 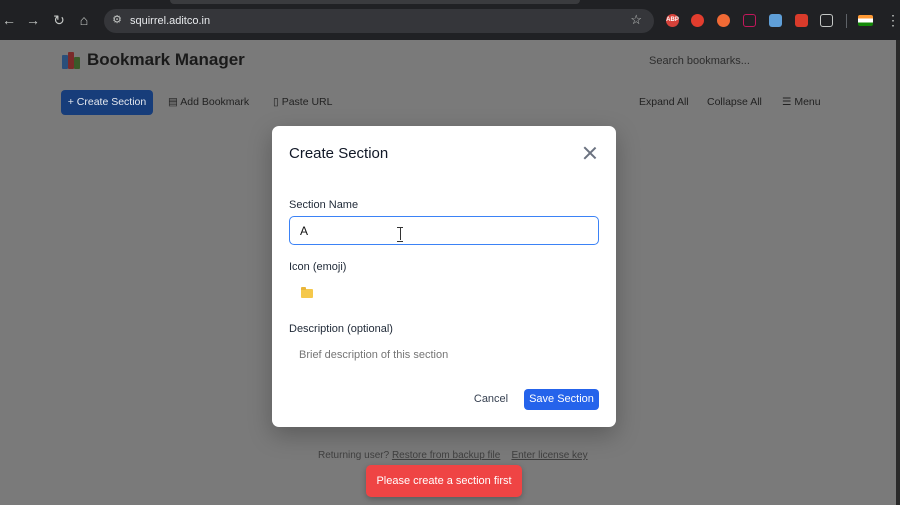 I want to click on restore-backup-link: Restore from backup file, so click(x=446, y=455).